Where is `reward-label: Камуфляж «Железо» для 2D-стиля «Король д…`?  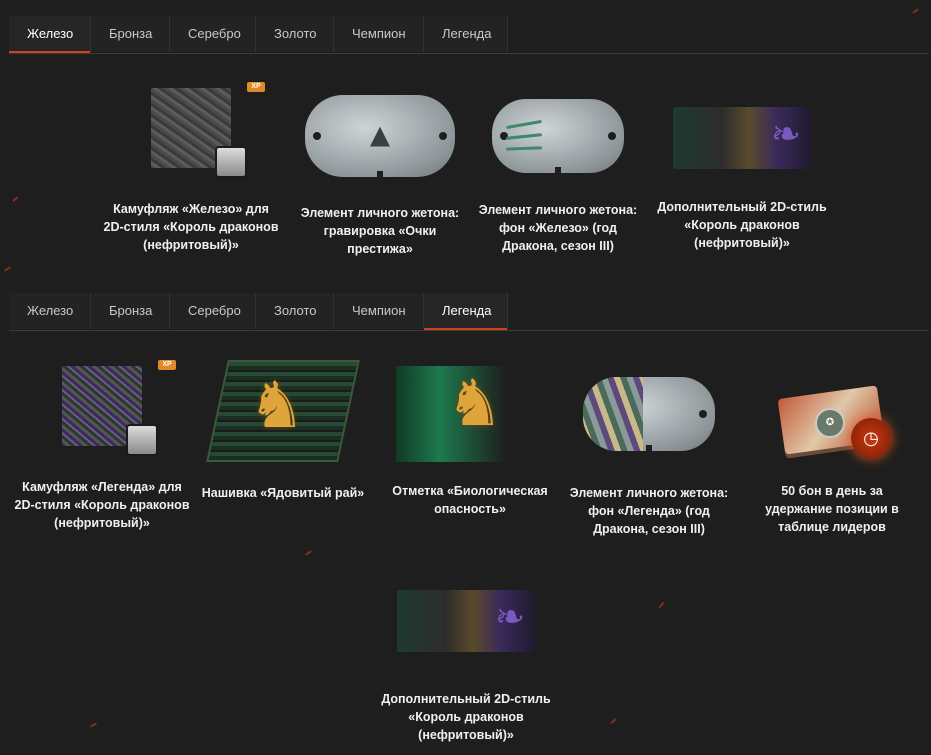 reward-label: Камуфляж «Железо» для 2D-стиля «Король д… is located at coordinates (191, 227).